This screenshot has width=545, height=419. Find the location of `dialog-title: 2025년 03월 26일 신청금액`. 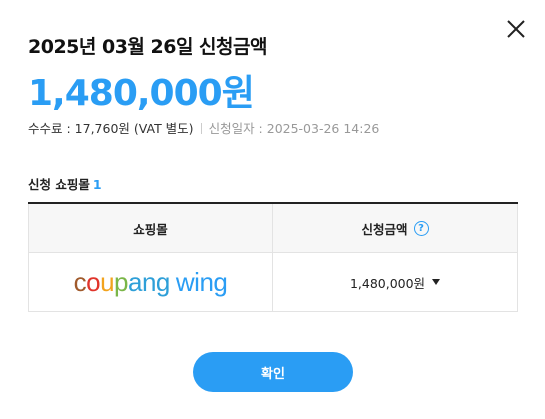

dialog-title: 2025년 03월 26일 신청금액 is located at coordinates (147, 47).